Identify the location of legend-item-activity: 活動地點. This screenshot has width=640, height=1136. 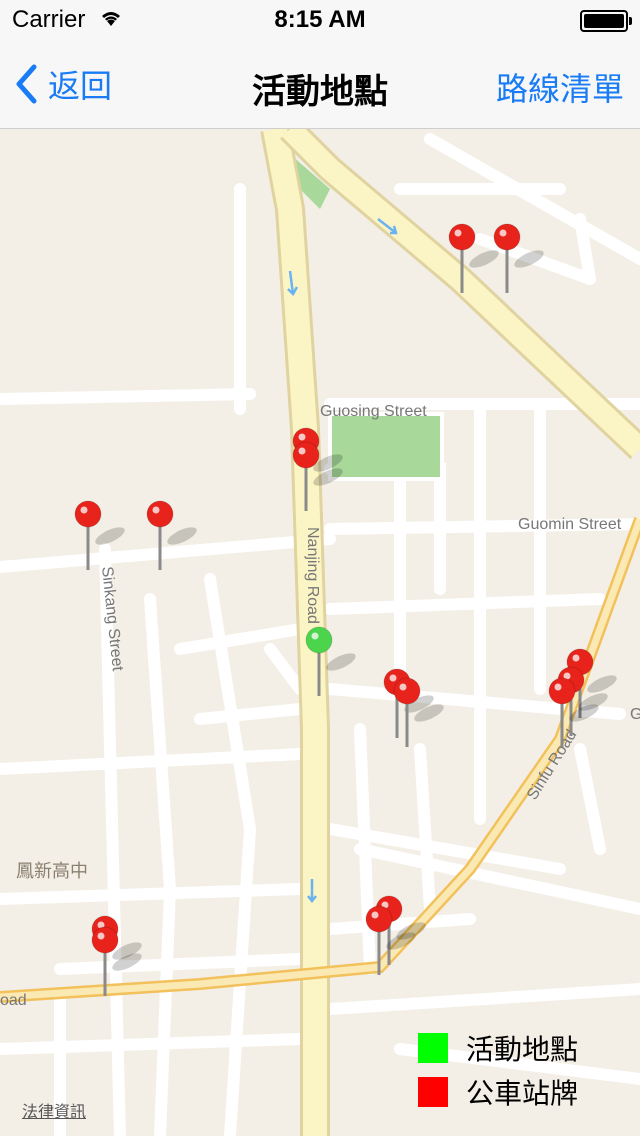
(523, 1048).